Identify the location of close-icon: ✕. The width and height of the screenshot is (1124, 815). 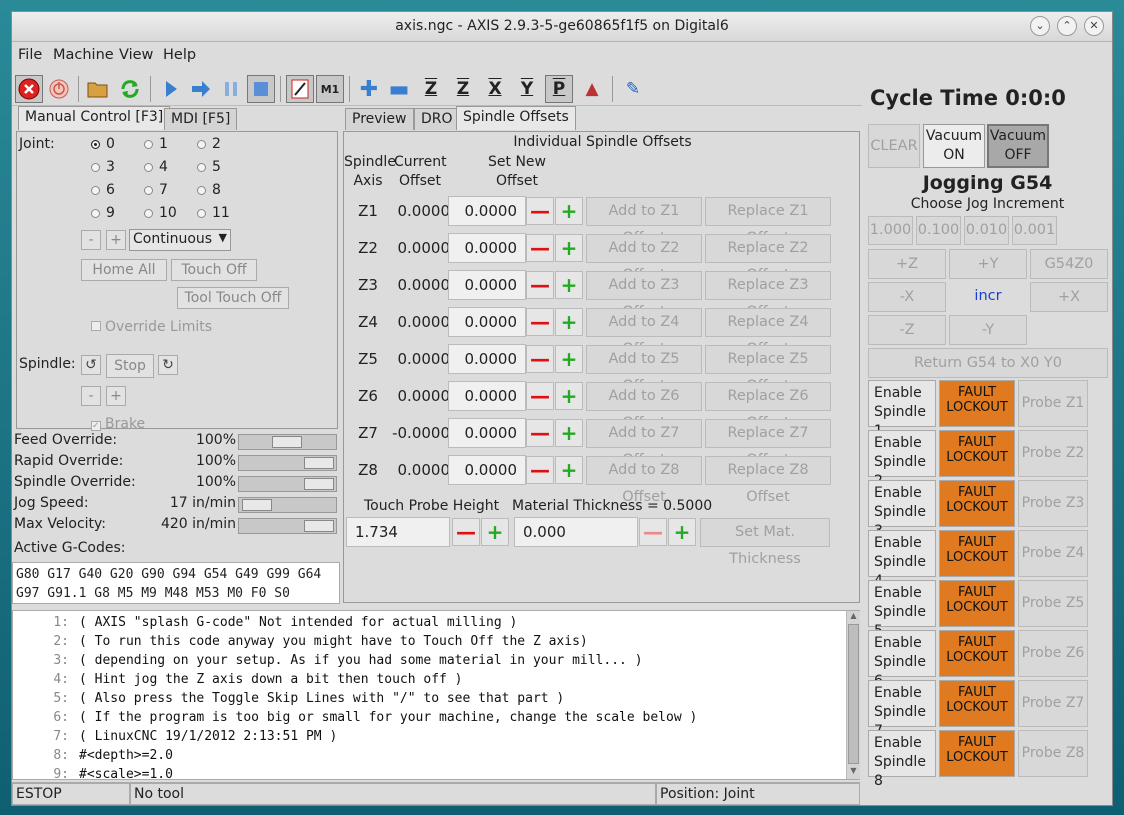
(1094, 26).